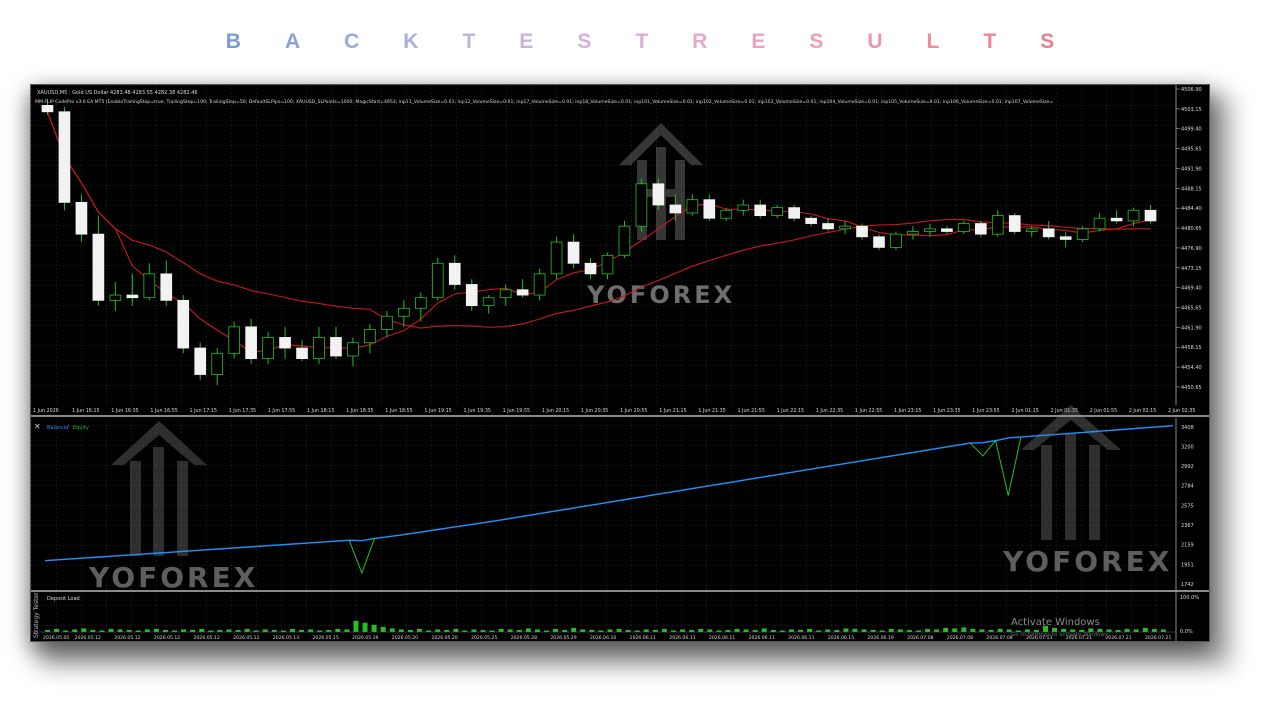  I want to click on price-tick-label: 4499.40, so click(1191, 130).